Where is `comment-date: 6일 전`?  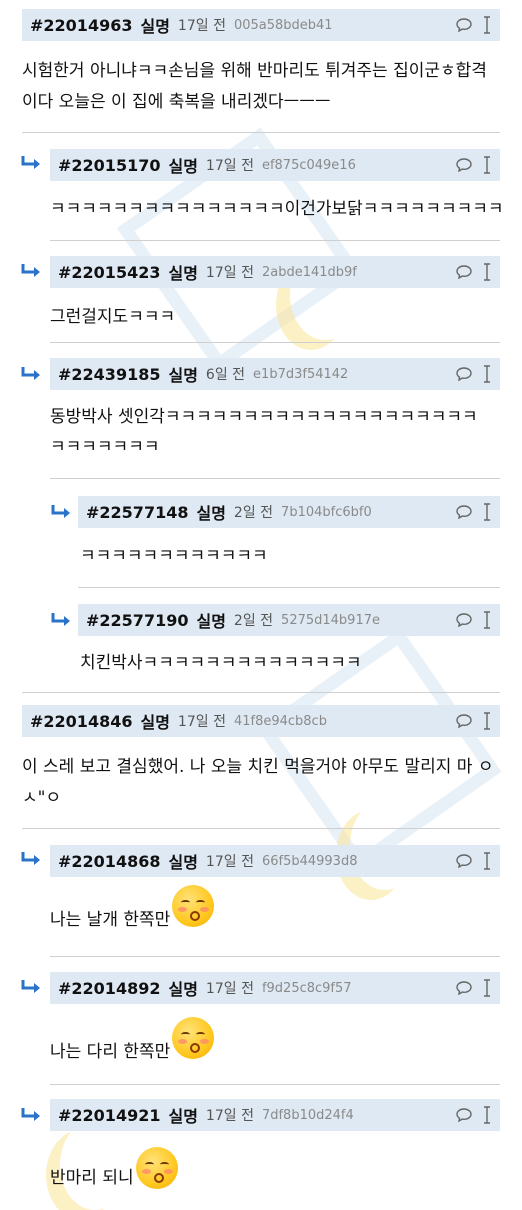
comment-date: 6일 전 is located at coordinates (225, 375).